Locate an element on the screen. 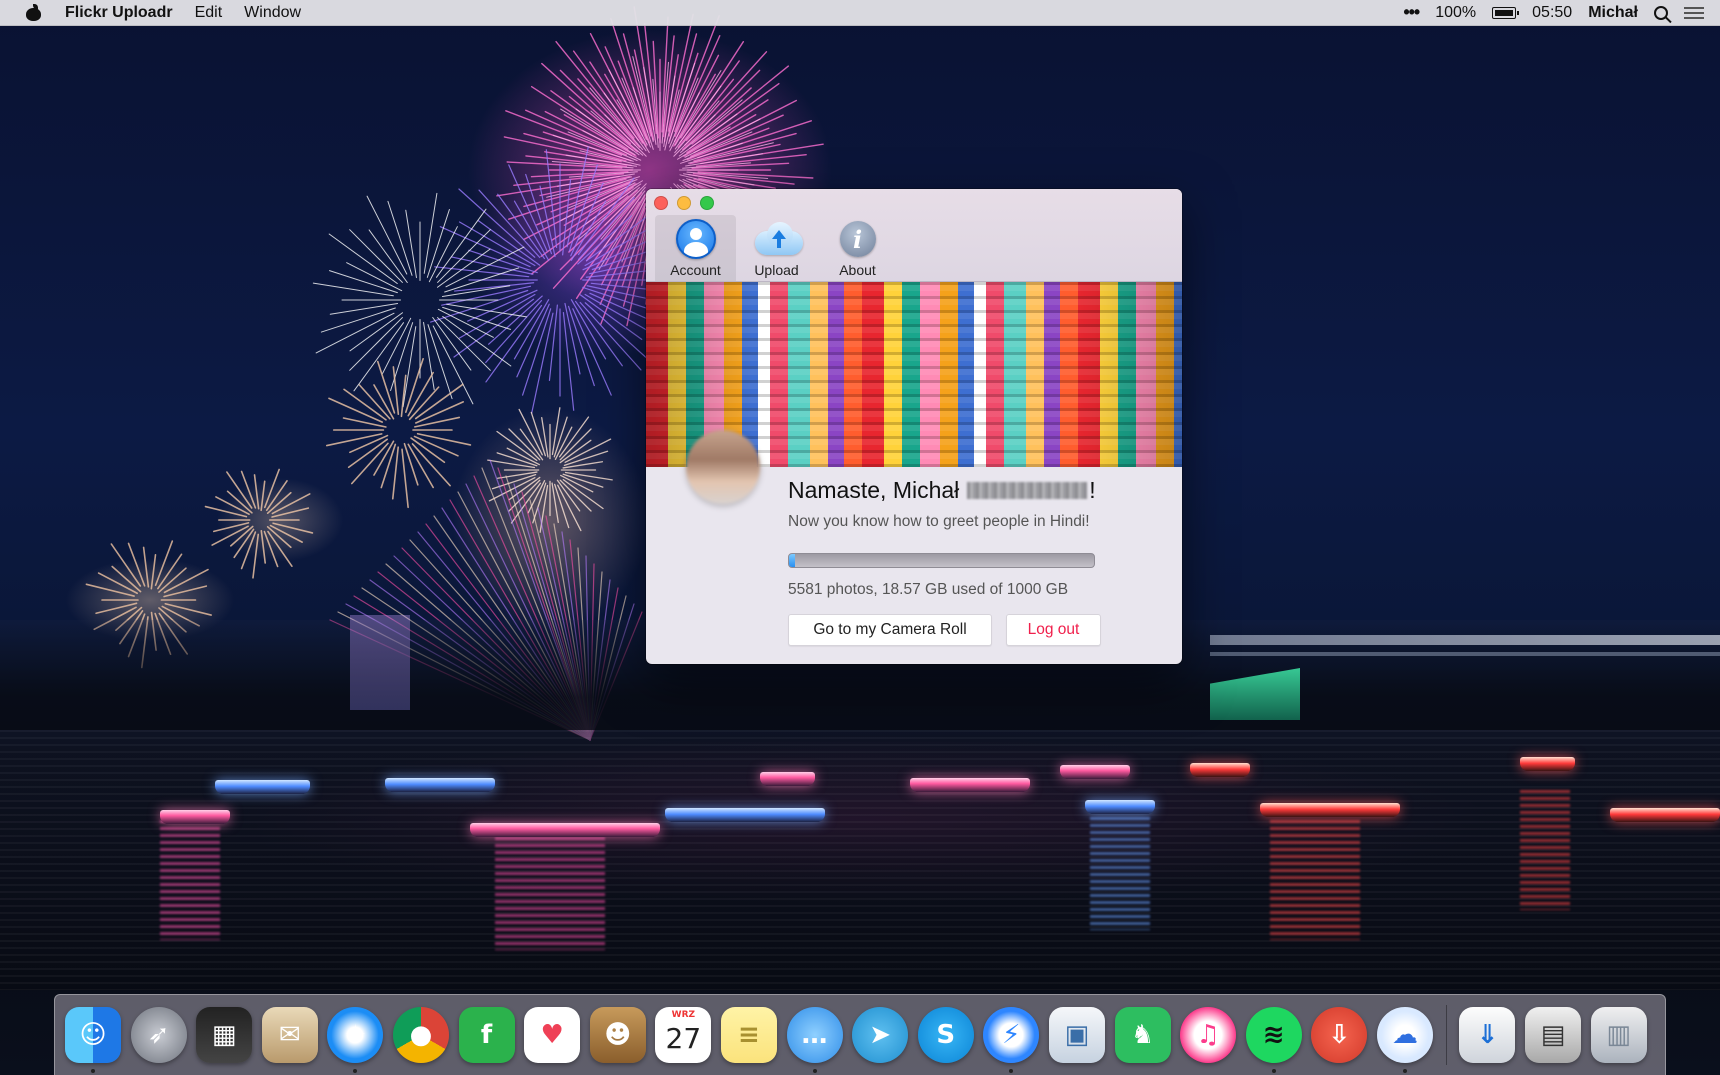  greeting-suffix: ! is located at coordinates (1092, 490).